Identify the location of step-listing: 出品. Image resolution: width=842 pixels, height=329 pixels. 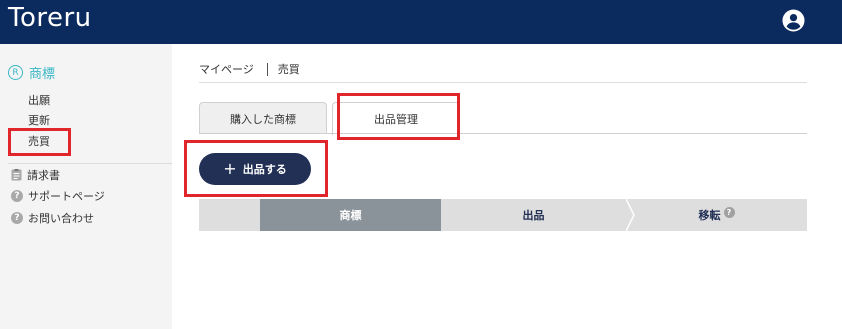
(533, 215).